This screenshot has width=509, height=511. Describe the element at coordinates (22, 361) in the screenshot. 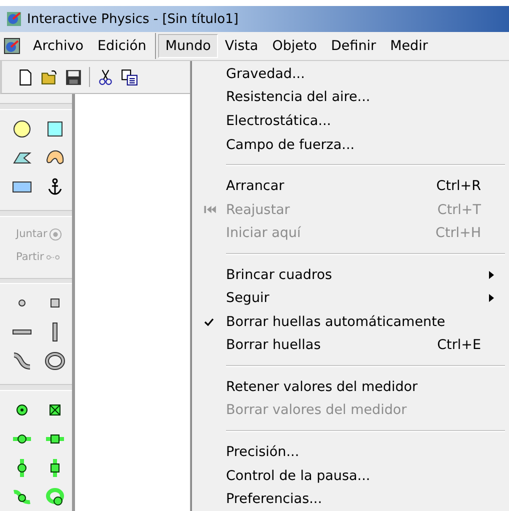

I see `curved-slot-icon` at that location.